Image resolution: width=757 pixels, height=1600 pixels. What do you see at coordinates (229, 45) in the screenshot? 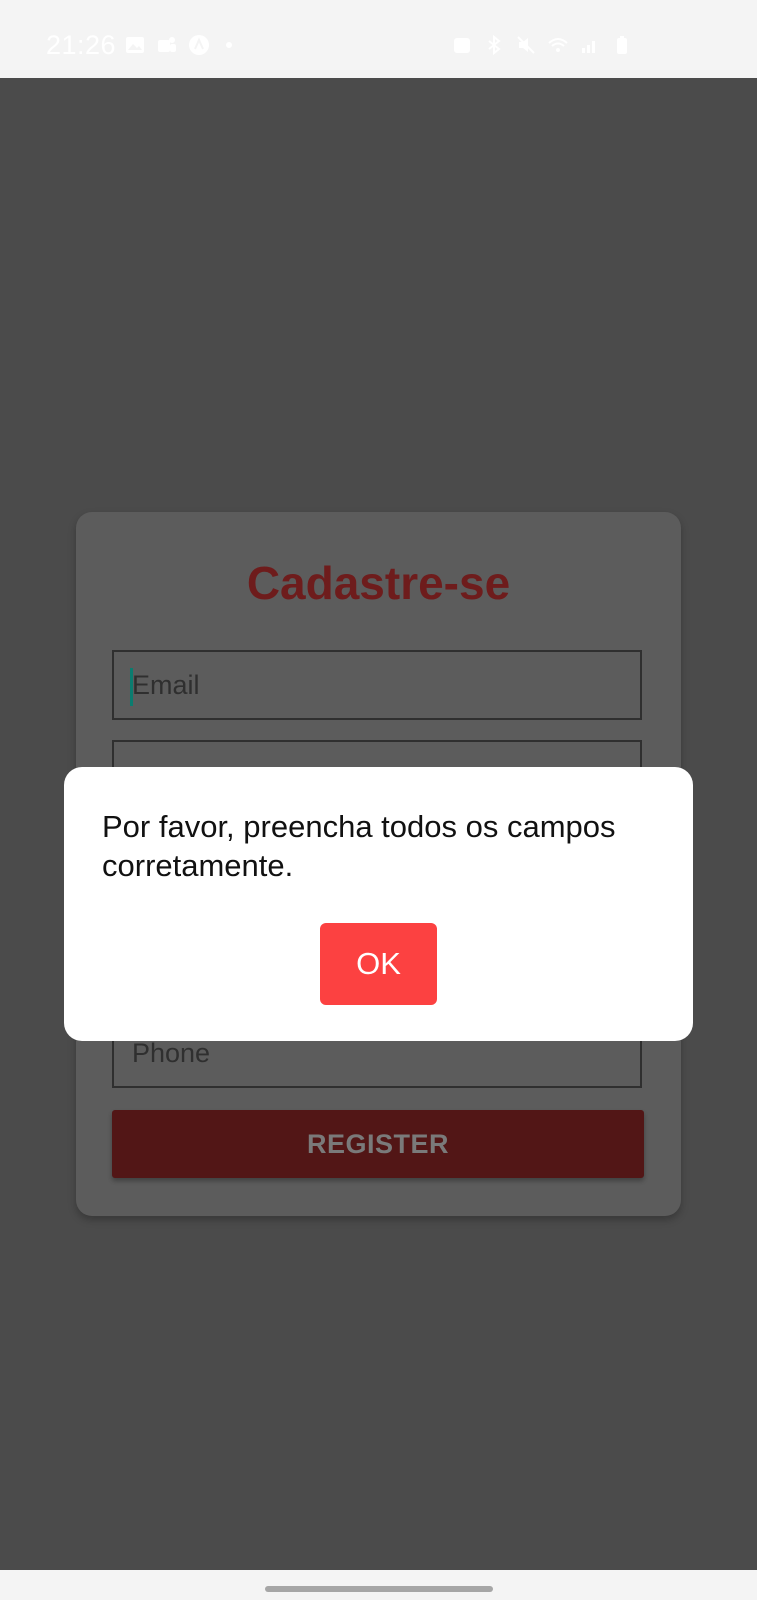
I see `notification-dot-icon` at bounding box center [229, 45].